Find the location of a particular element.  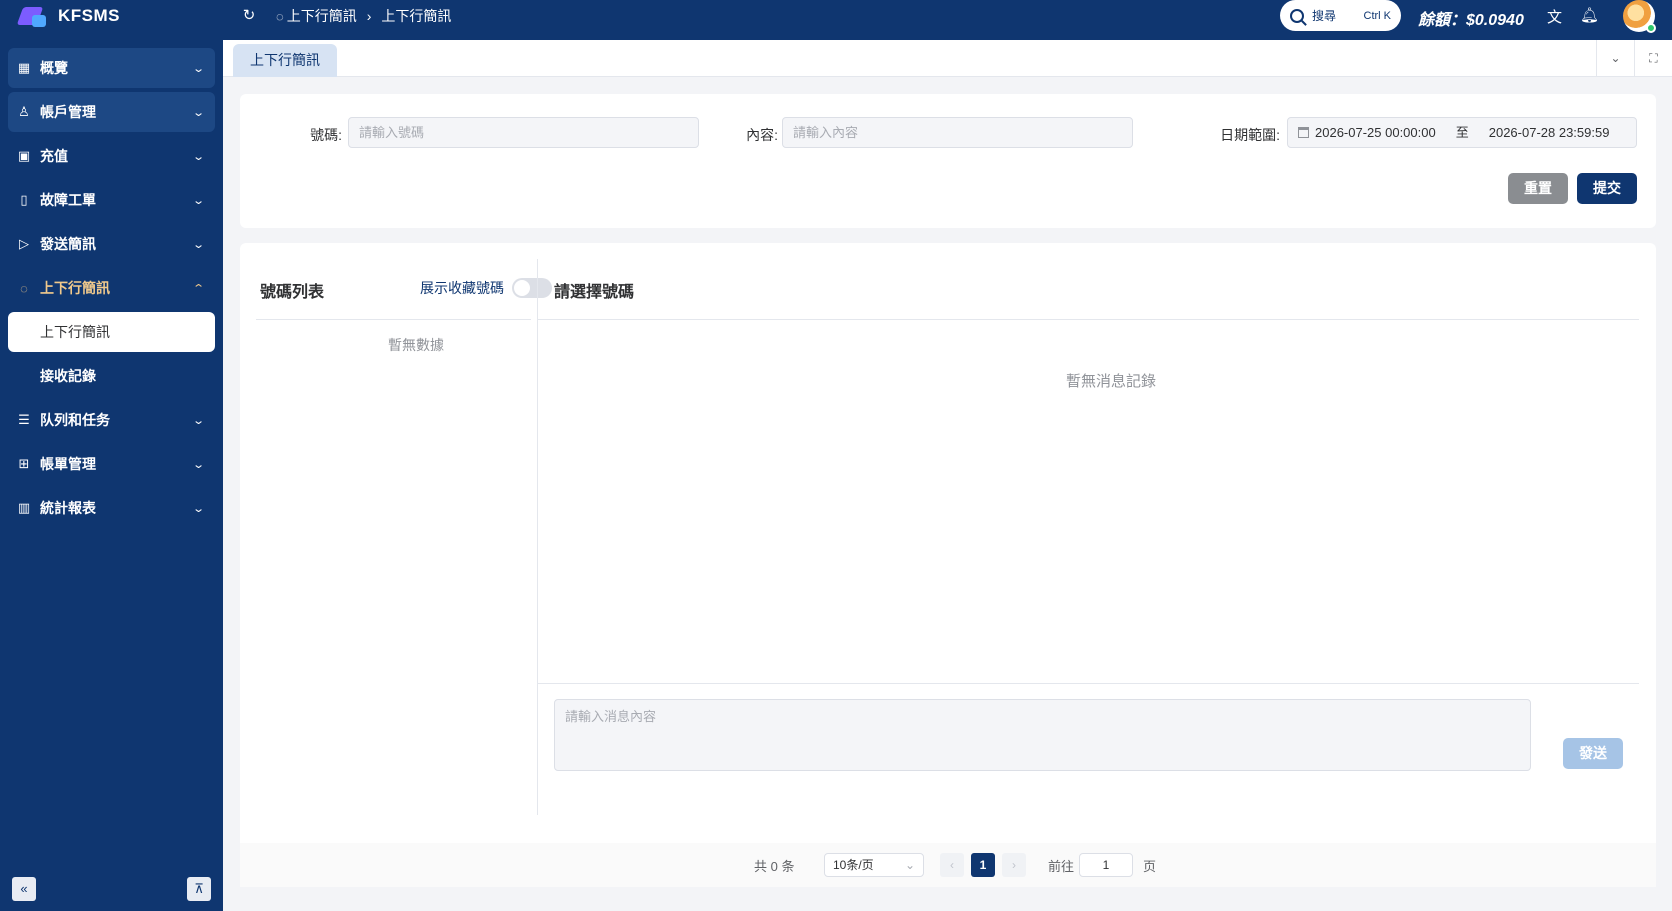

online-status-dot is located at coordinates (1651, 28).